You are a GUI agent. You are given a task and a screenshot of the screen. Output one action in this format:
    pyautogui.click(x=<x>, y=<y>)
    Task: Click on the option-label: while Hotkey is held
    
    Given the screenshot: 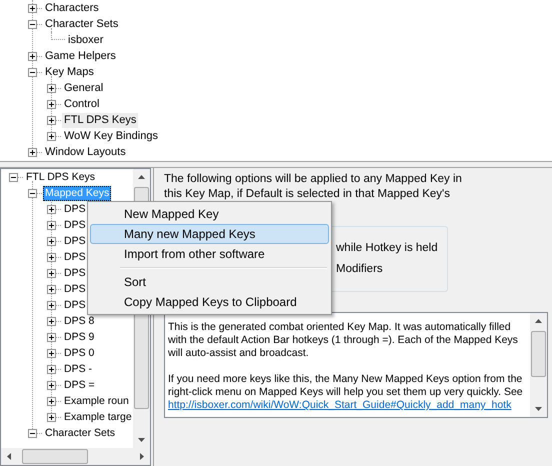 What is the action you would take?
    pyautogui.click(x=387, y=248)
    